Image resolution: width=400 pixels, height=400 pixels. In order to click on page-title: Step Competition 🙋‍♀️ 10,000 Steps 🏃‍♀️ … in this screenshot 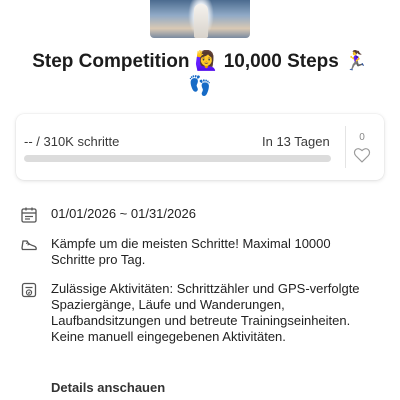, I will do `click(200, 73)`.